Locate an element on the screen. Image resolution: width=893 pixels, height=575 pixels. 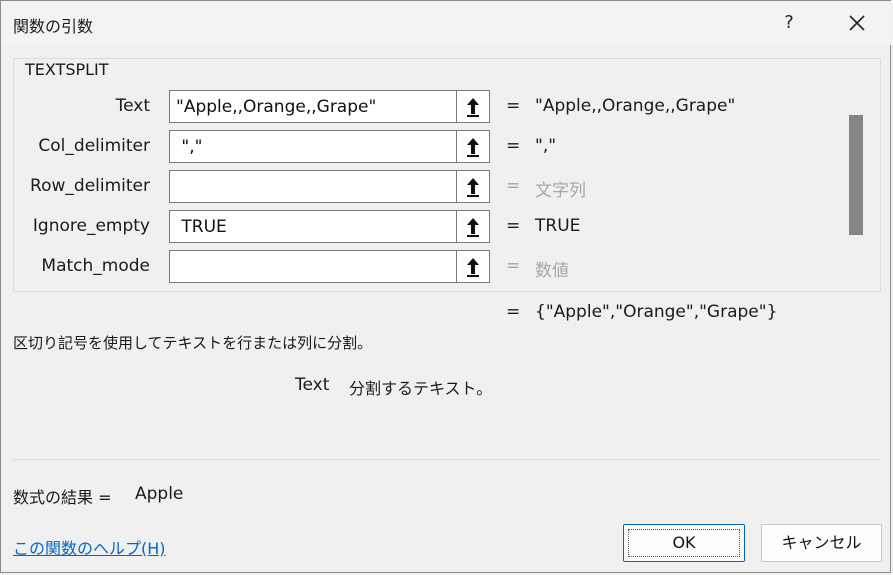
arg-result-row-delimiter: 文字列 is located at coordinates (560, 191).